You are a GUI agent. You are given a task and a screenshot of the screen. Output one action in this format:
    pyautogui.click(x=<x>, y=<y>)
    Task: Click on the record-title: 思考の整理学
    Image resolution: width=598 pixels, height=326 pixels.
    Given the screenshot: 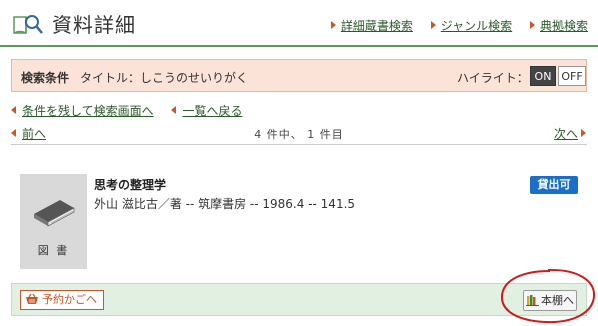 What is the action you would take?
    pyautogui.click(x=130, y=184)
    